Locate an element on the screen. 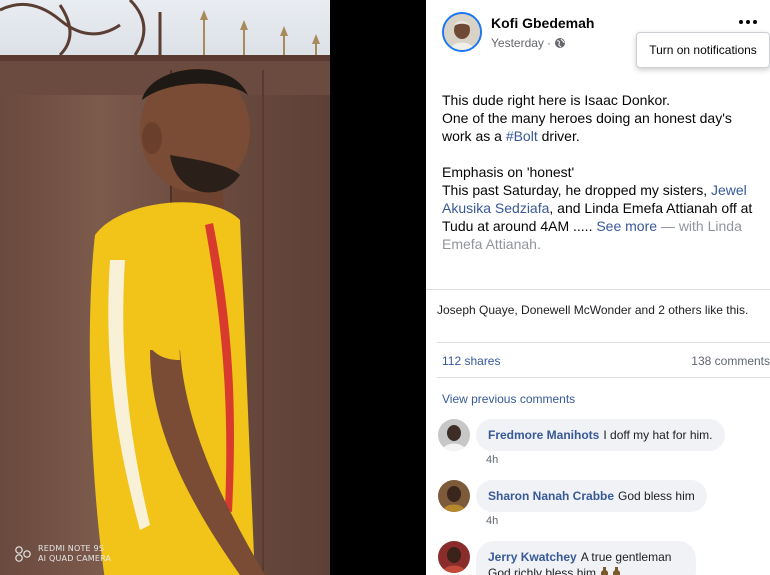 The image size is (770, 575). author-name: Kofi Gbedemah is located at coordinates (542, 23).